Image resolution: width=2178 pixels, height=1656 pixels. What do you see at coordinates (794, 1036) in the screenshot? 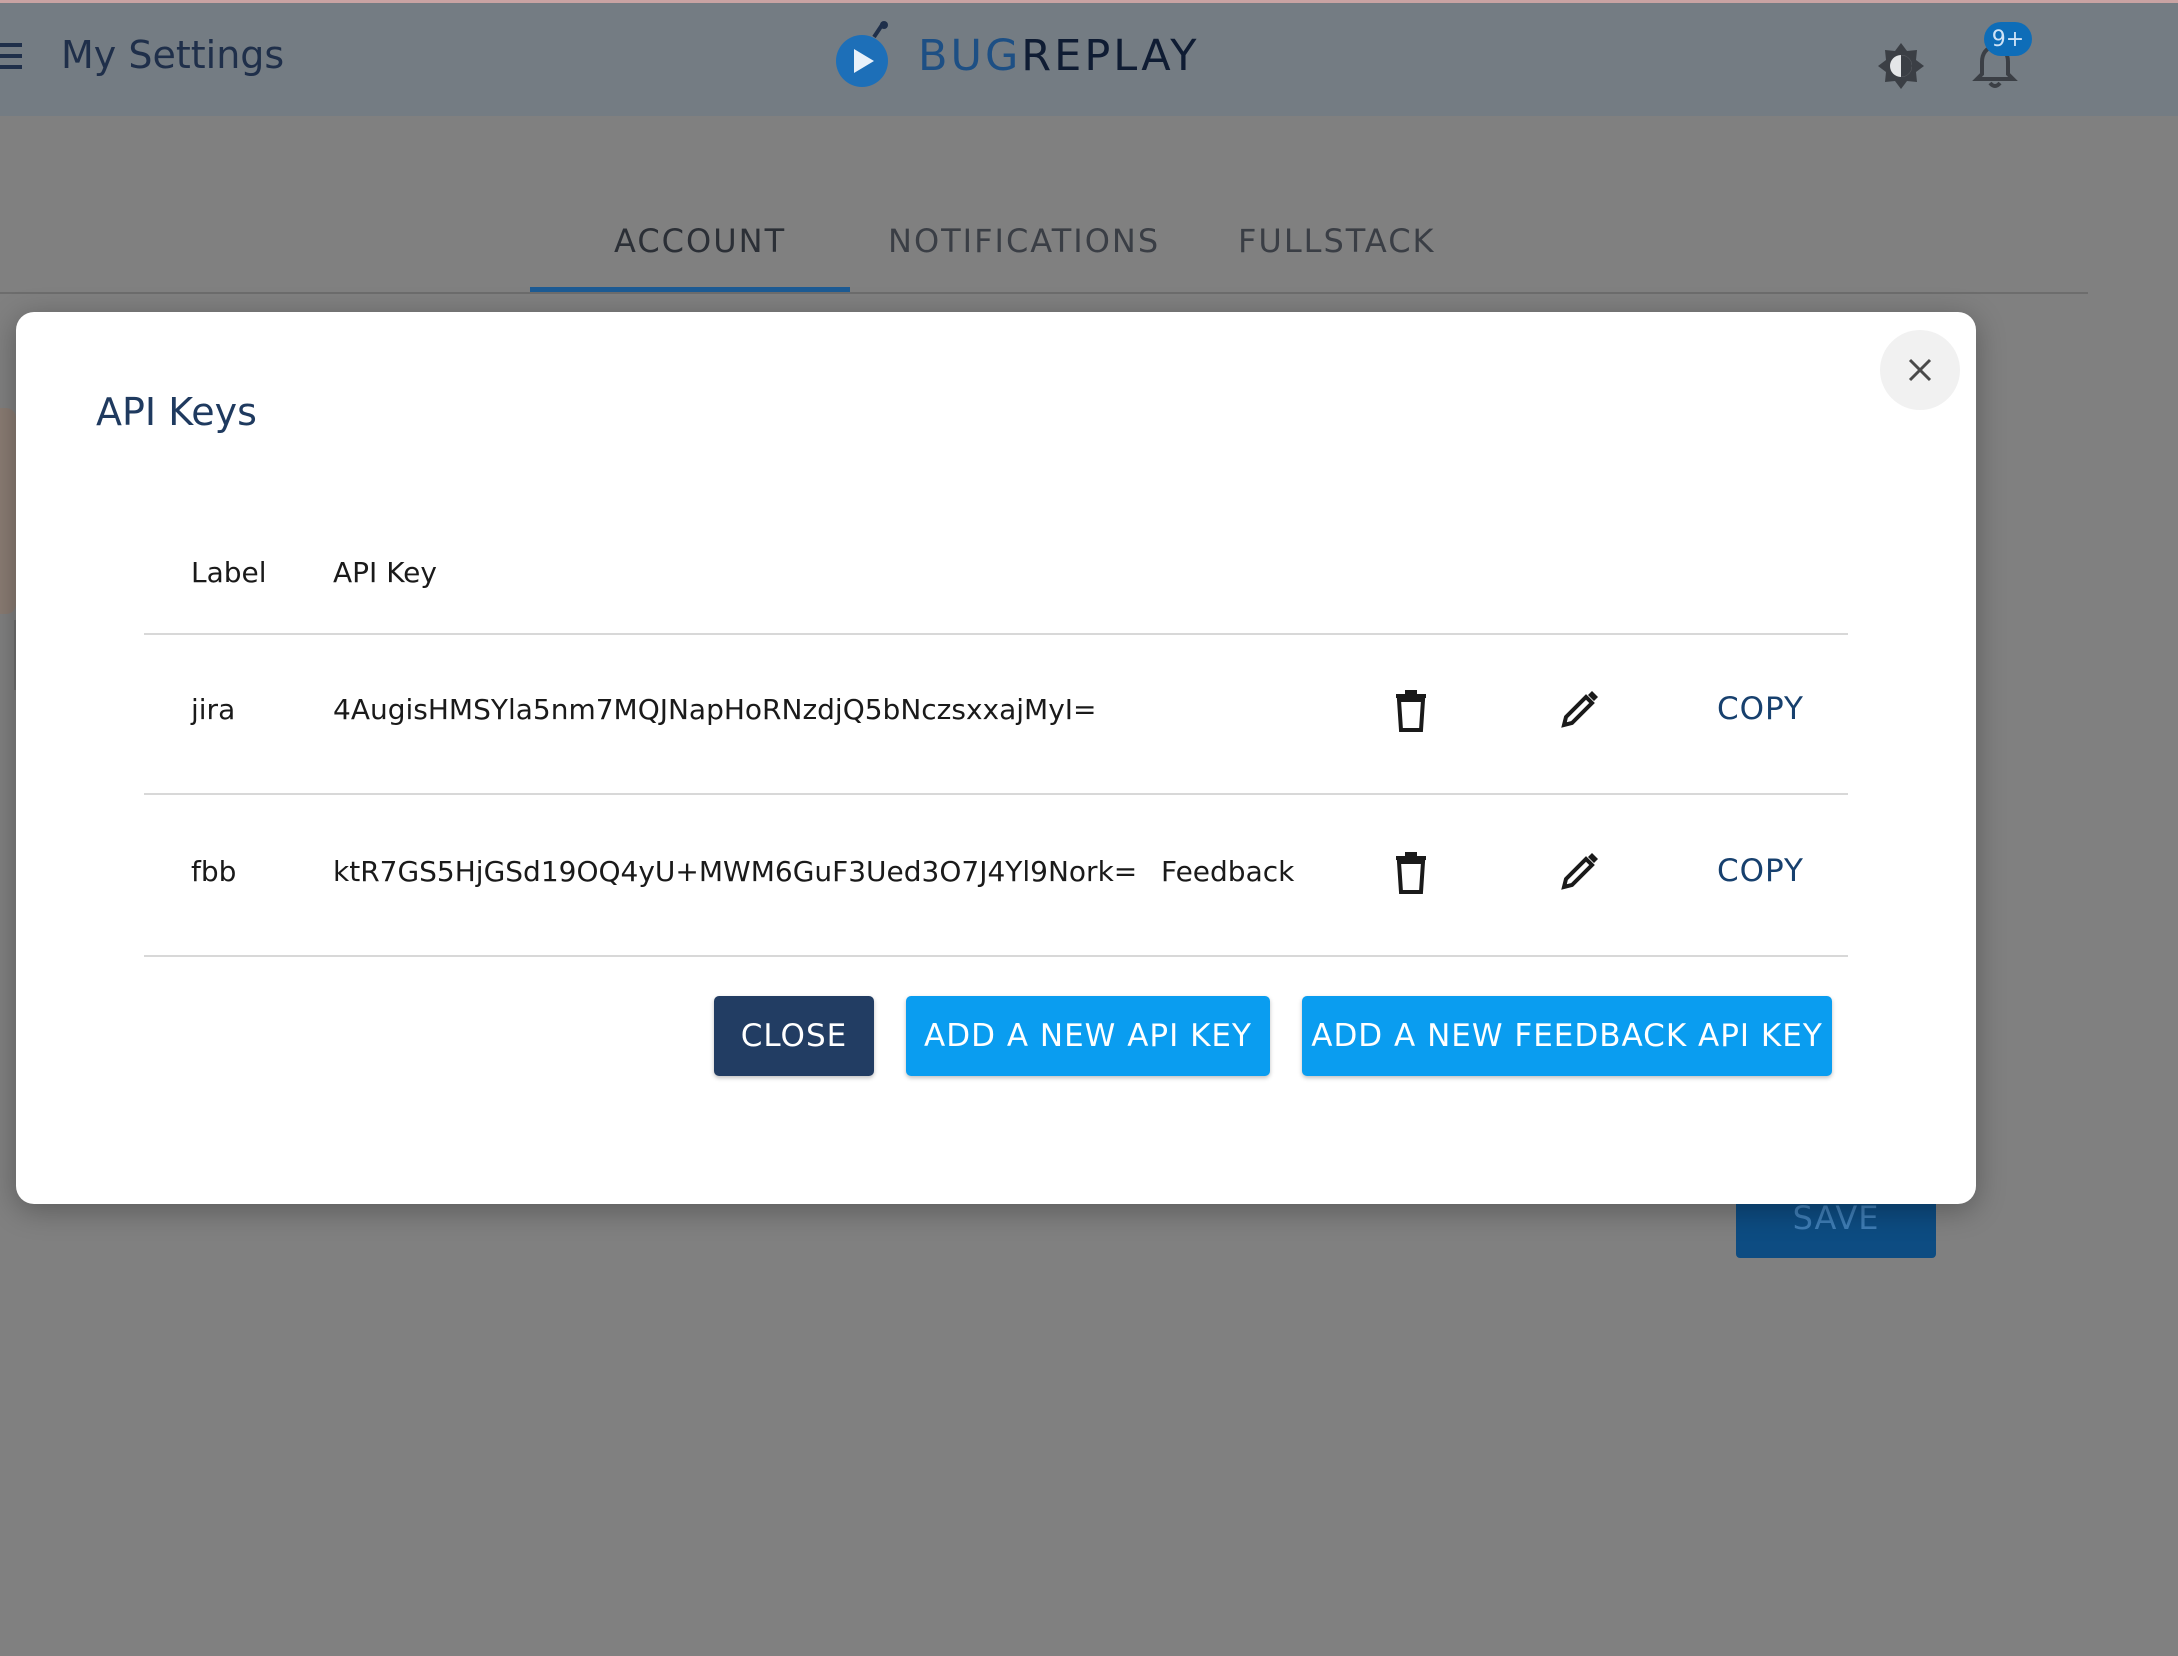
I see `close-button: CLOSE` at bounding box center [794, 1036].